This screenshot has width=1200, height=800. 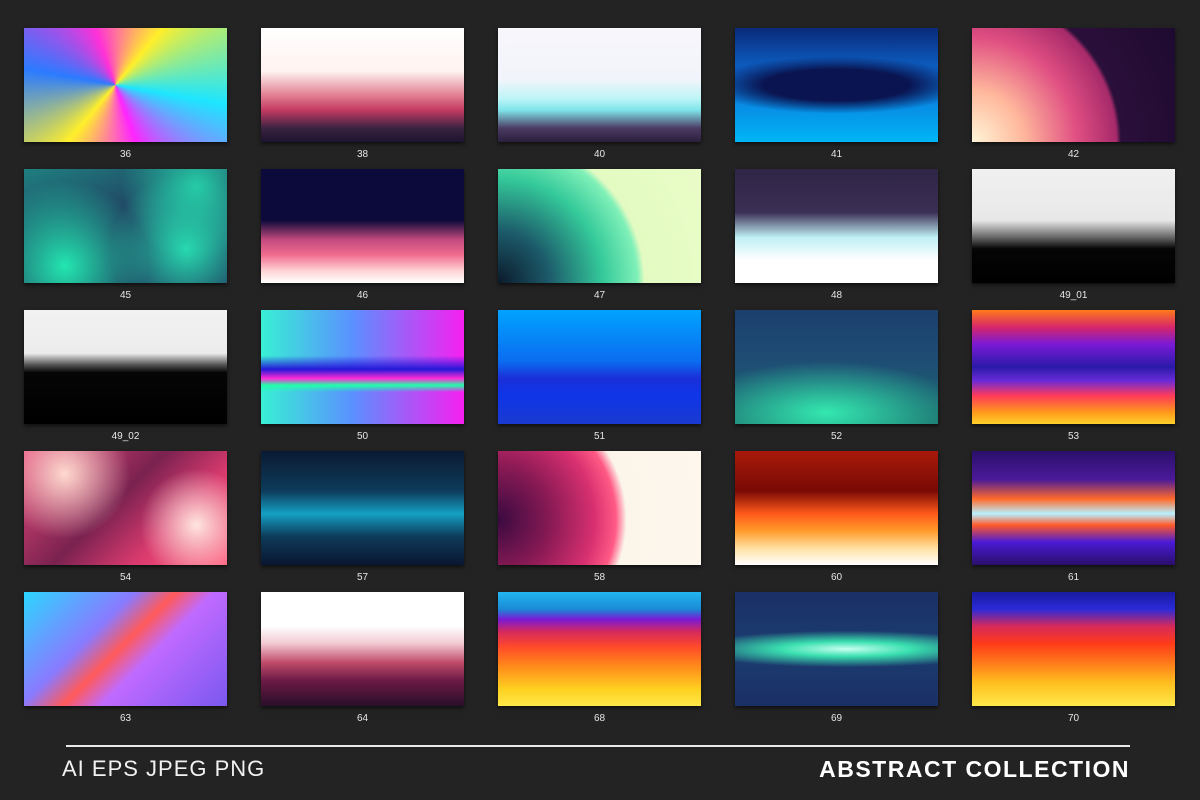 I want to click on file-formats-label: AI EPS JPEG PNG, so click(x=164, y=768).